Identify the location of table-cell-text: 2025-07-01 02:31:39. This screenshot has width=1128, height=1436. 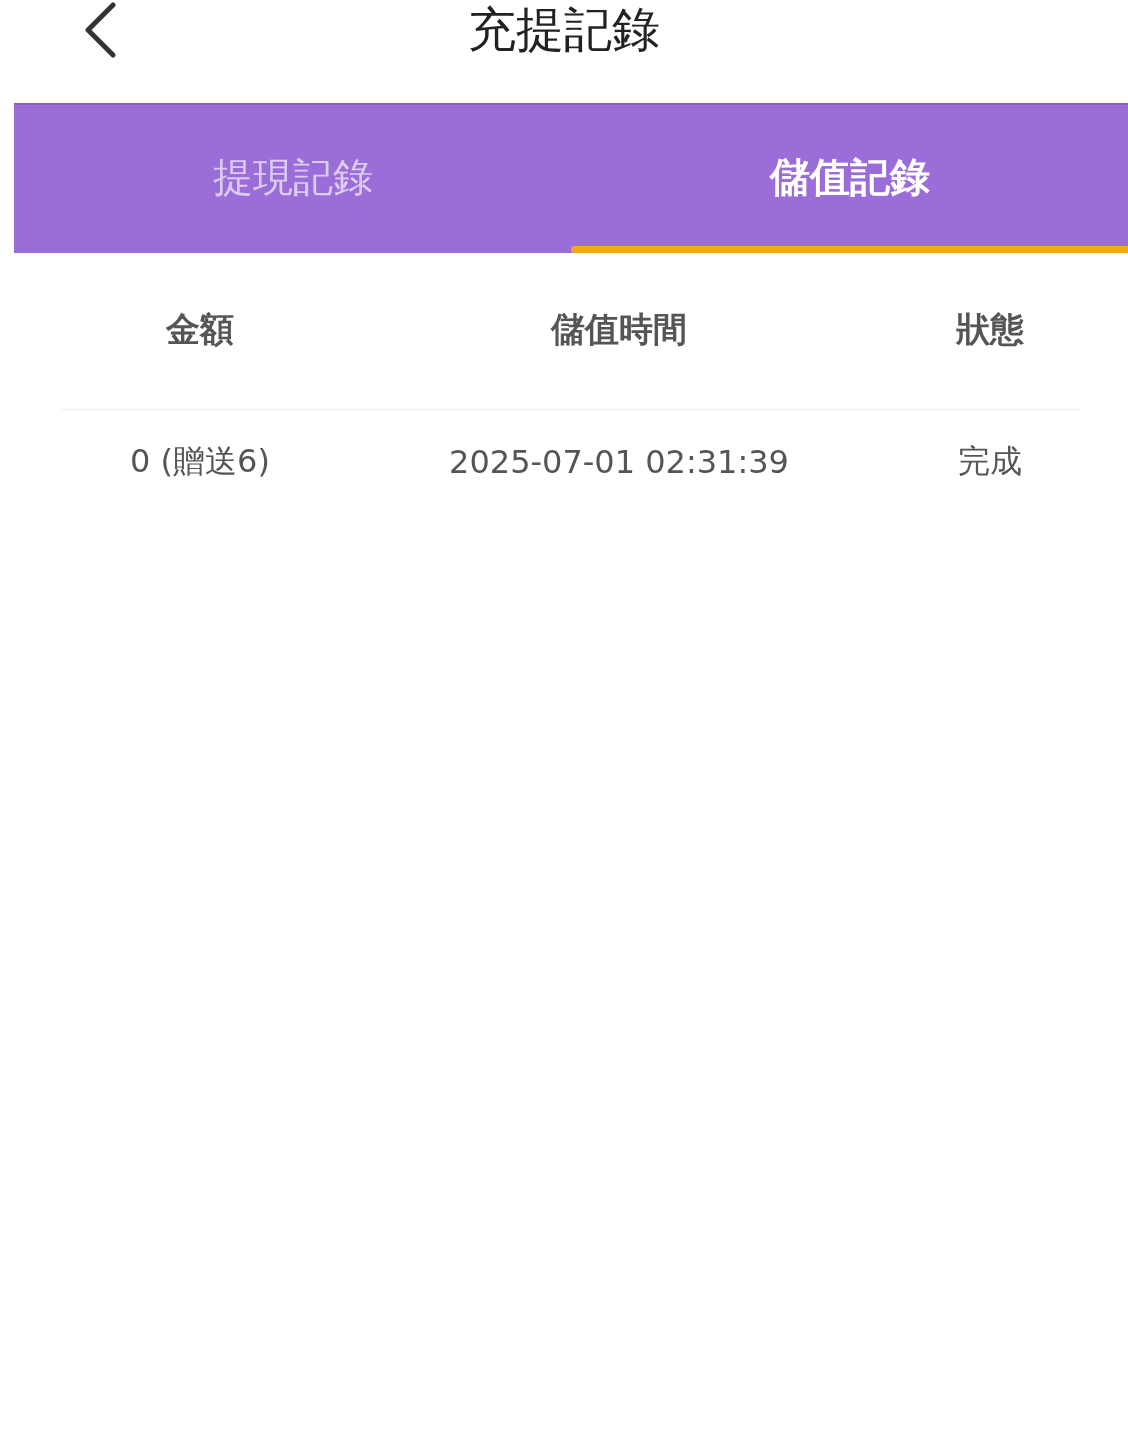
(619, 462).